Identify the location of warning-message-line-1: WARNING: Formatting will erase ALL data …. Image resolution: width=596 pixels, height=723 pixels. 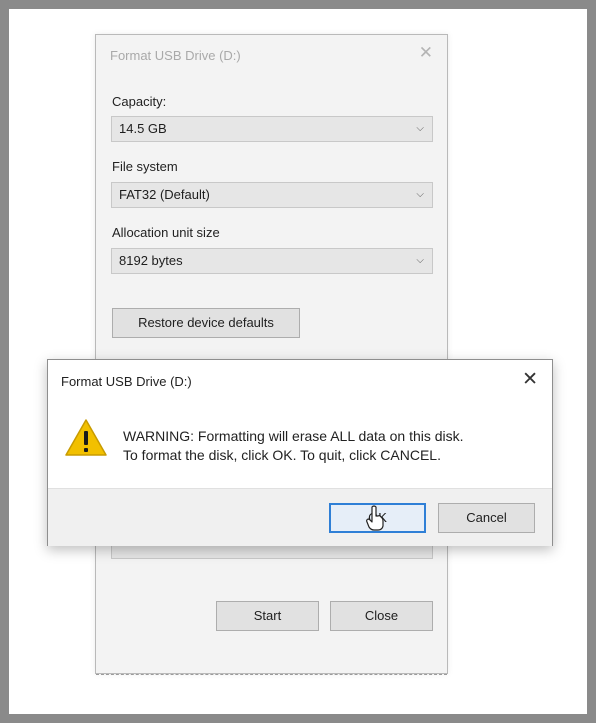
(293, 436).